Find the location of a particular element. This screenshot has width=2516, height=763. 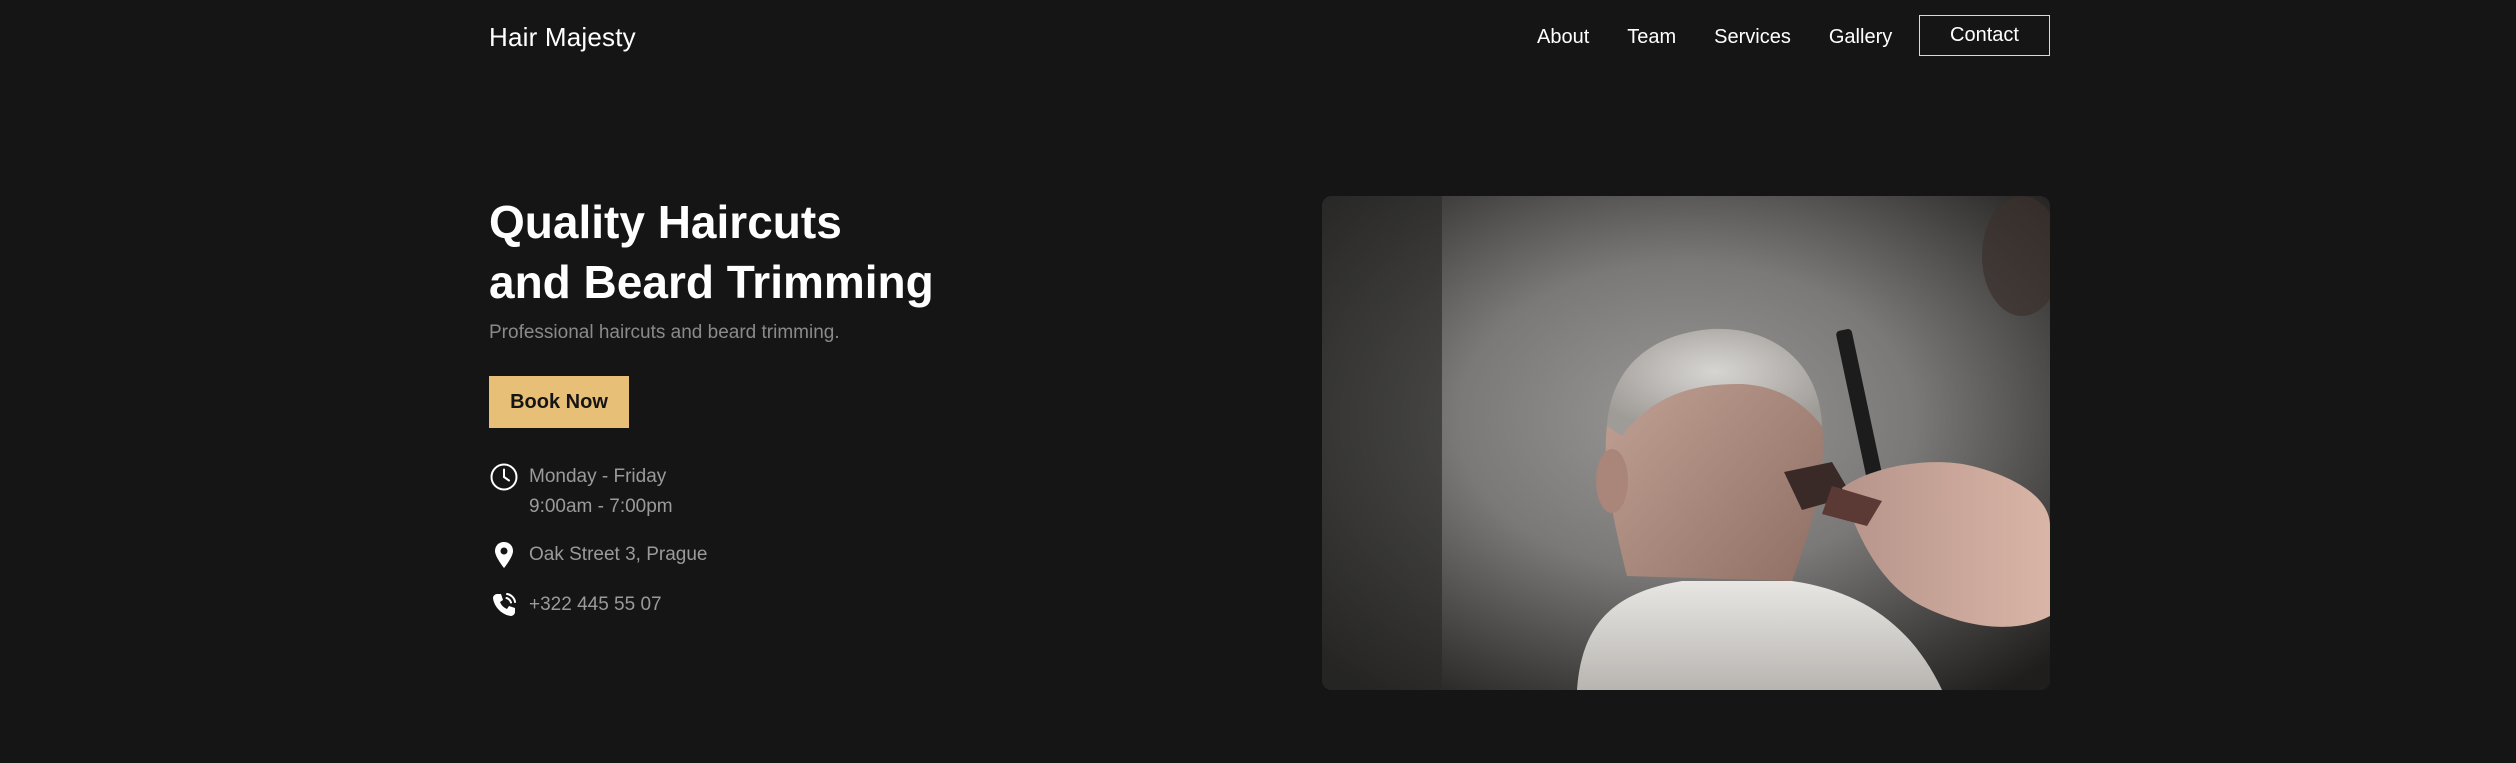

nav-link-gallery: Gallery is located at coordinates (1860, 37).